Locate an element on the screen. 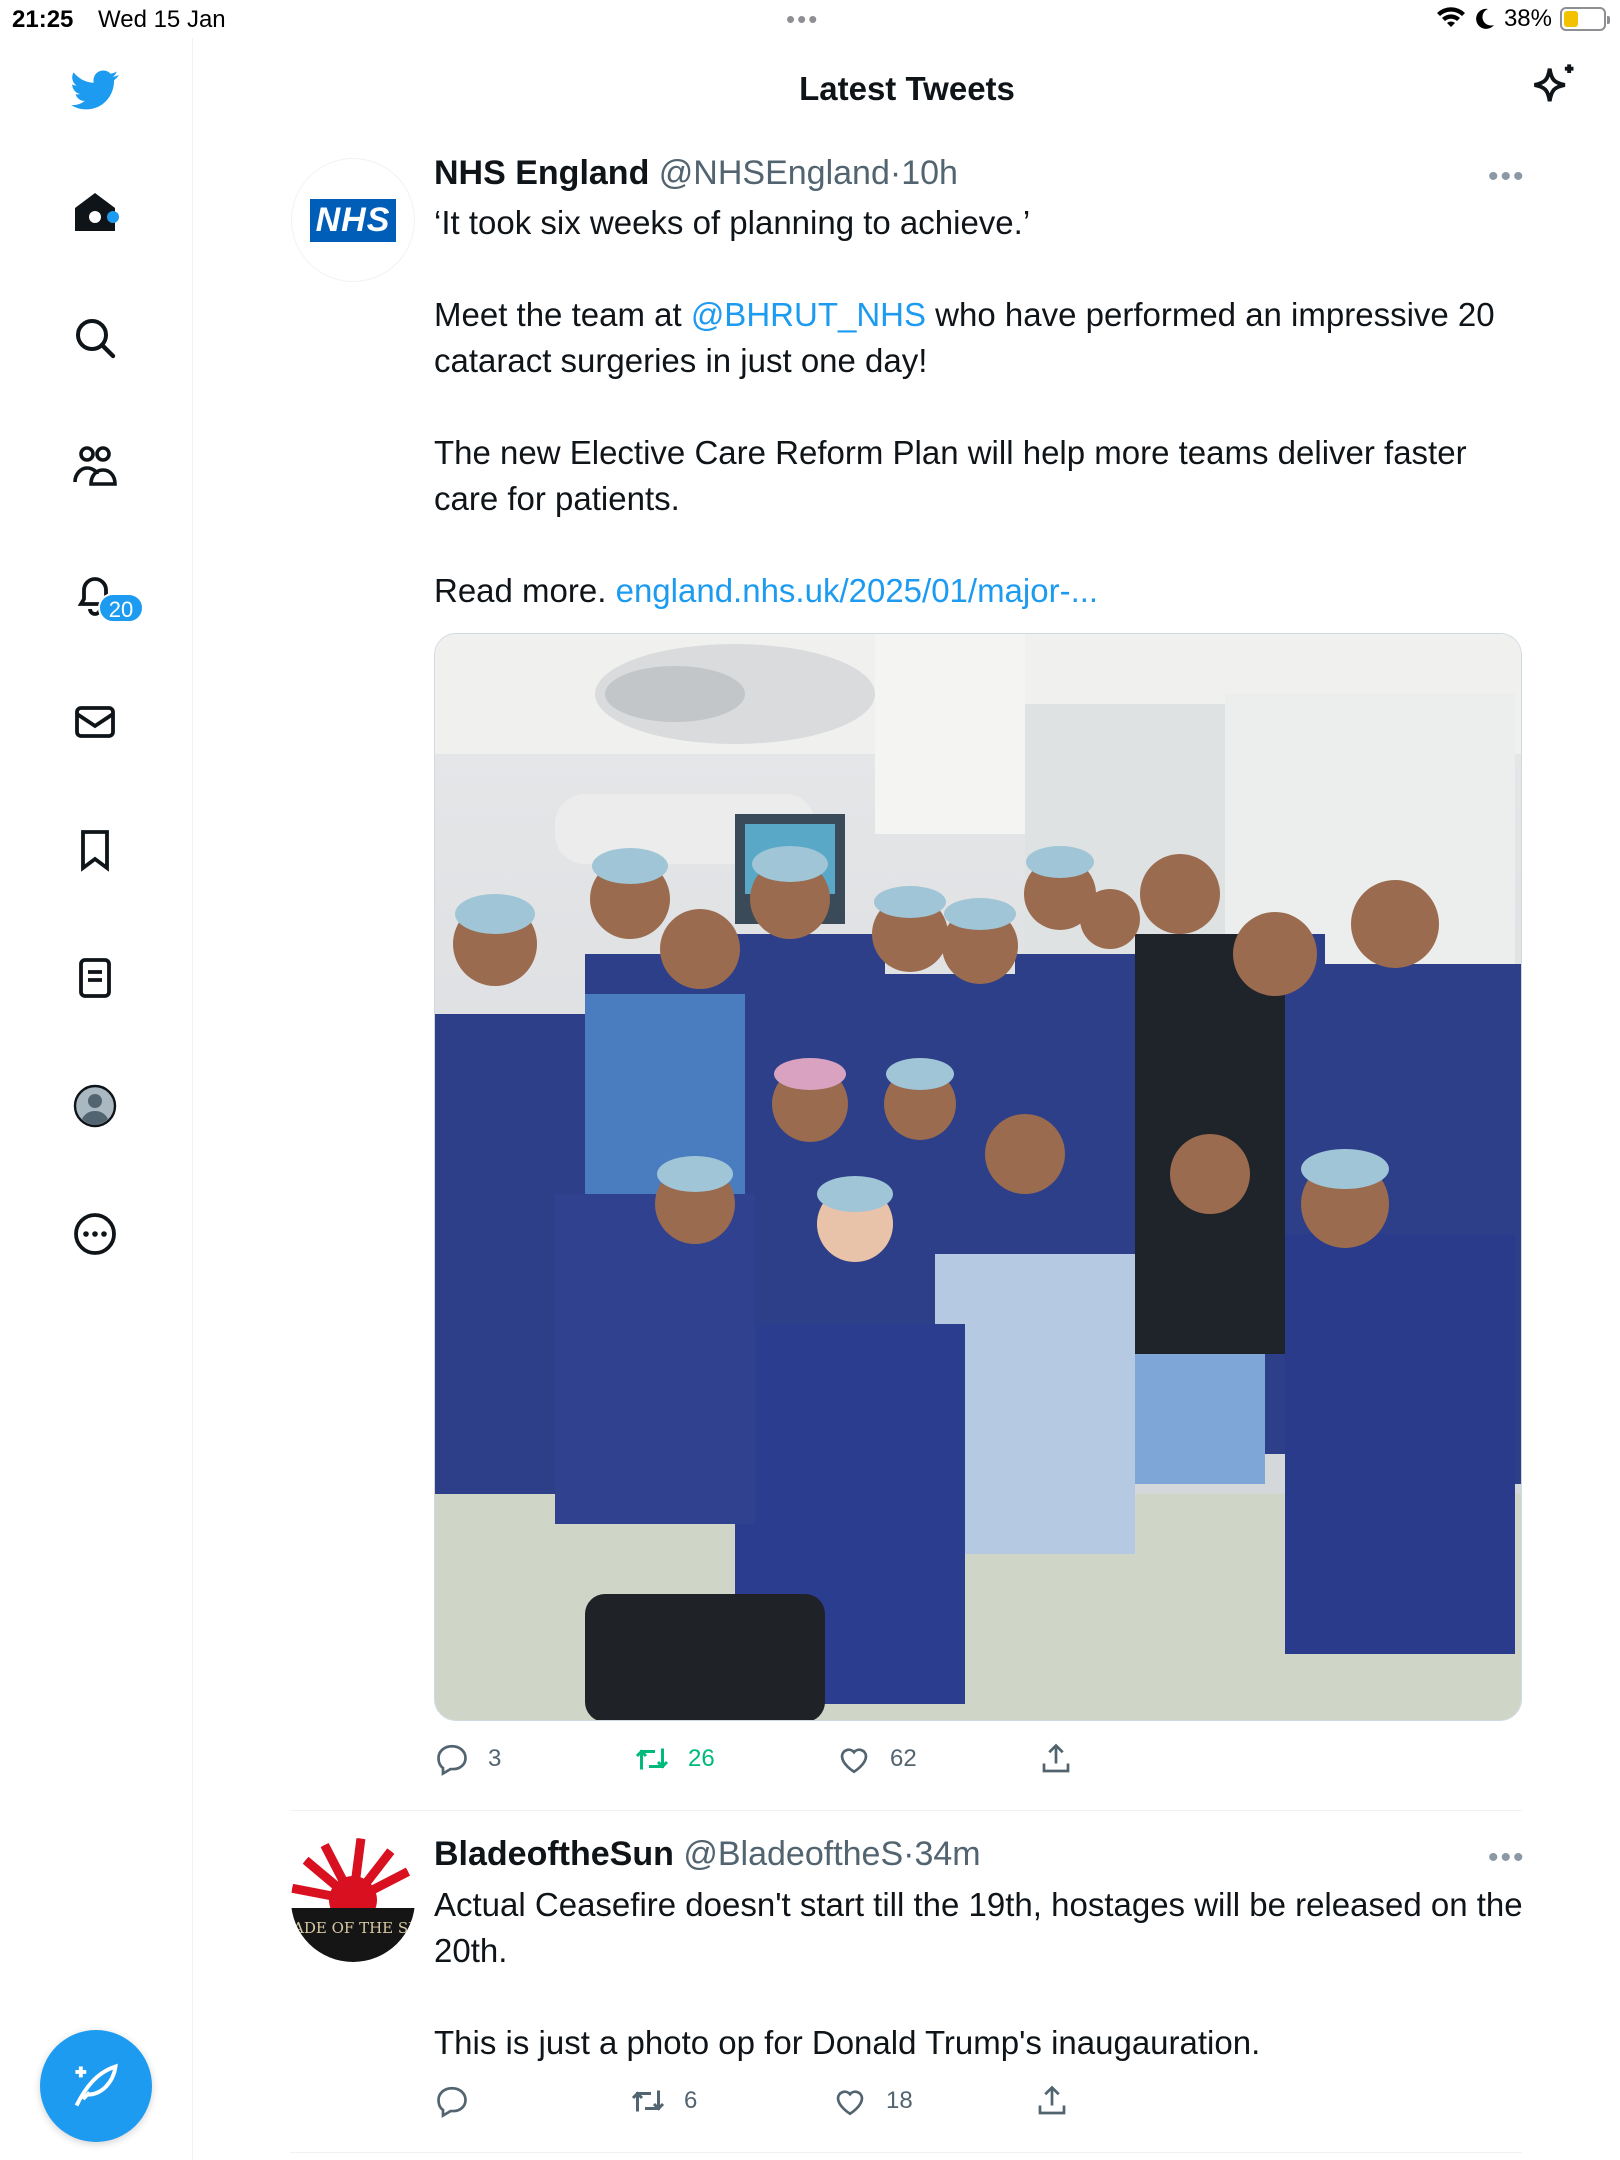 This screenshot has width=1620, height=2160. status-right: 38% is located at coordinates (1523, 19).